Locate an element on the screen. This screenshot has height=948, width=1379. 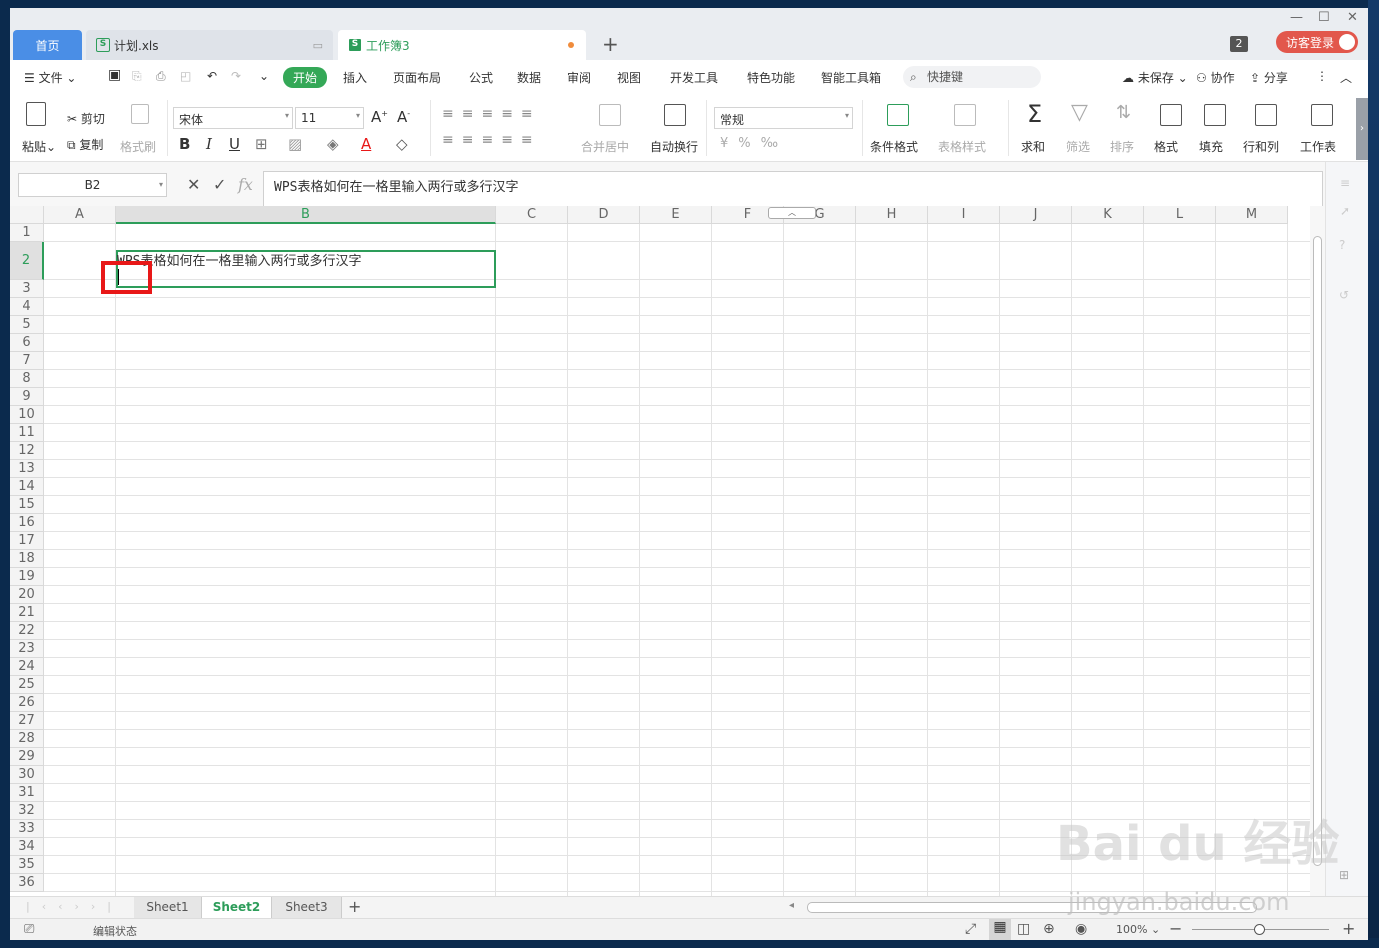
collapse-ribbon-icon: ︿ is located at coordinates (1346, 77).